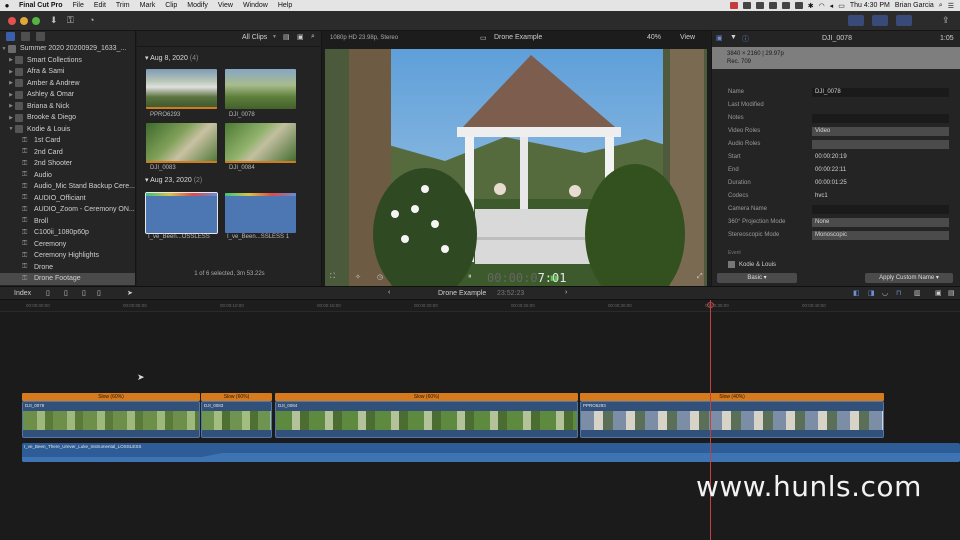  What do you see at coordinates (70, 20) in the screenshot?
I see `keyword-icon: ⚿` at bounding box center [70, 20].